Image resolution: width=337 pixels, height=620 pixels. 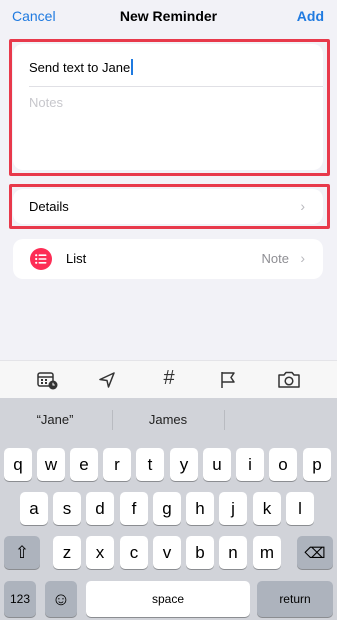 What do you see at coordinates (67, 552) in the screenshot?
I see `key-z: z` at bounding box center [67, 552].